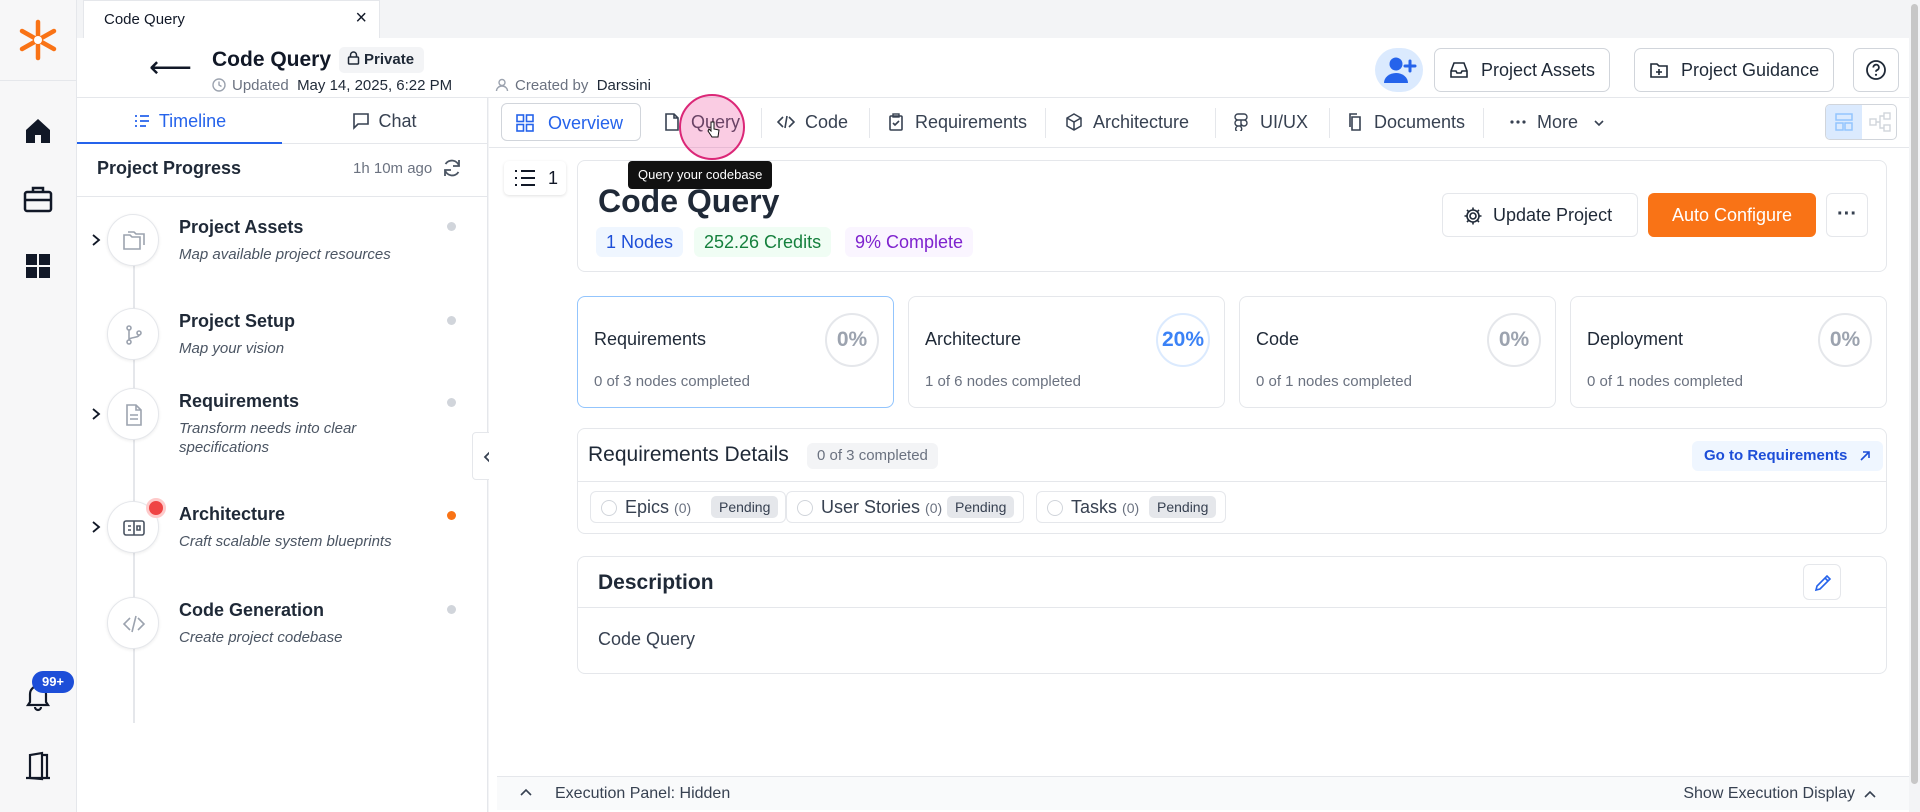 The width and height of the screenshot is (1920, 812). Describe the element at coordinates (384, 121) in the screenshot. I see `tab-chat: Chat` at that location.